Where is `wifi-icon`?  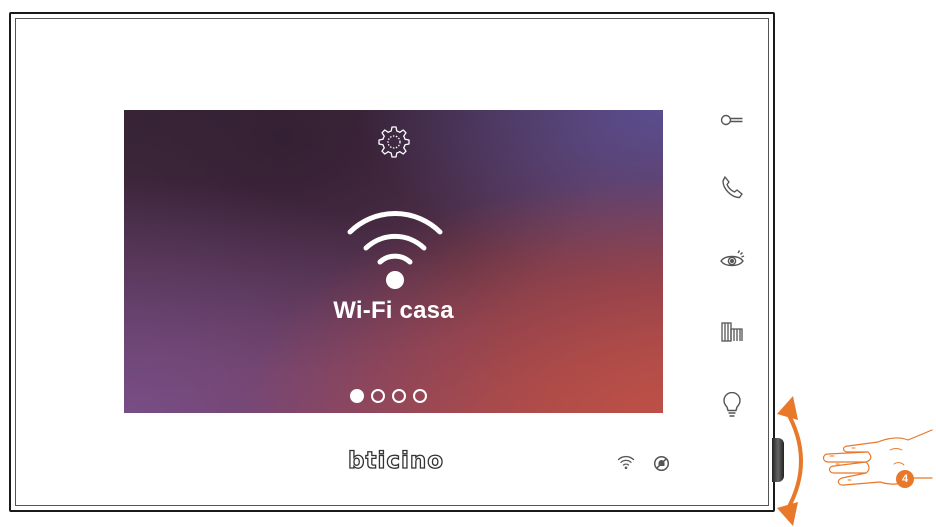 wifi-icon is located at coordinates (395, 250).